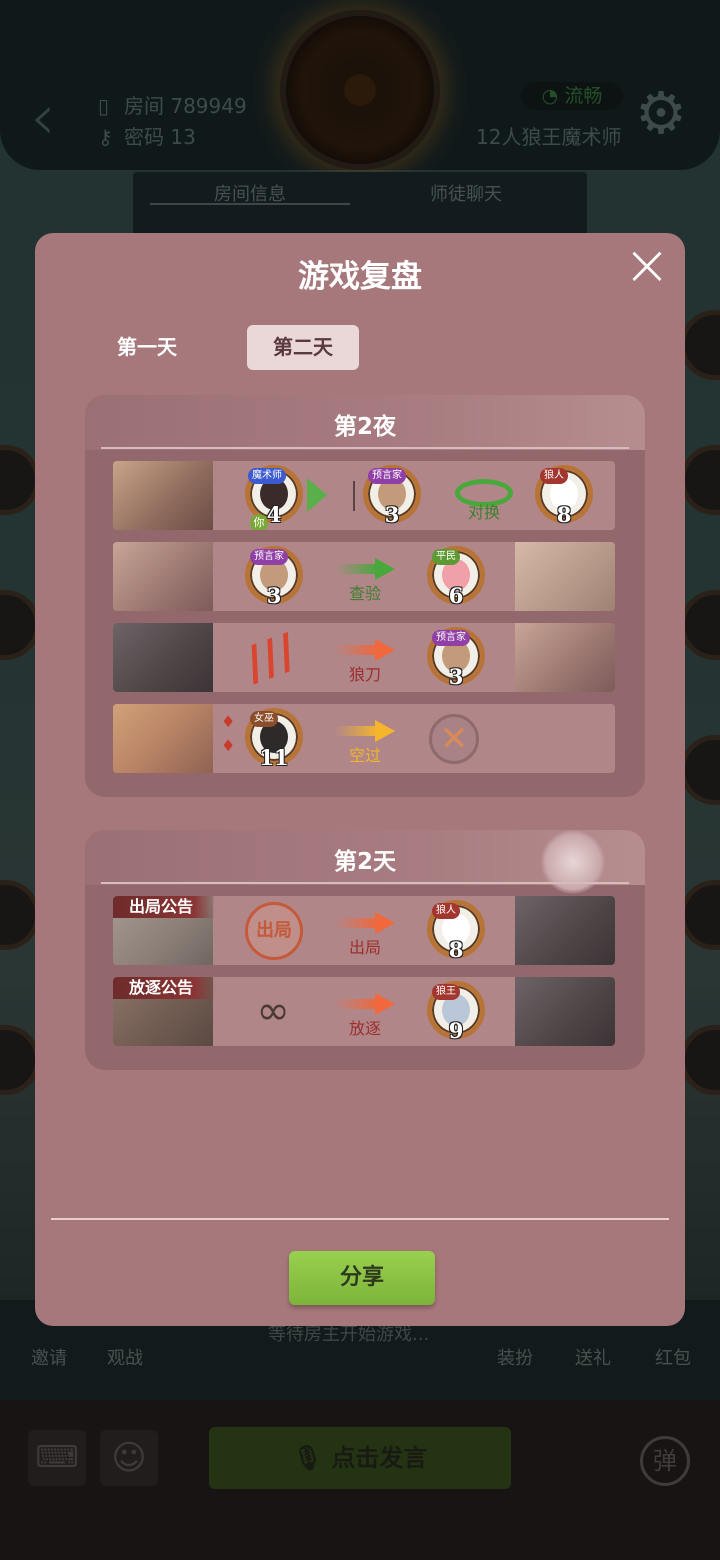  I want to click on role-badge: 魔术师, so click(267, 476).